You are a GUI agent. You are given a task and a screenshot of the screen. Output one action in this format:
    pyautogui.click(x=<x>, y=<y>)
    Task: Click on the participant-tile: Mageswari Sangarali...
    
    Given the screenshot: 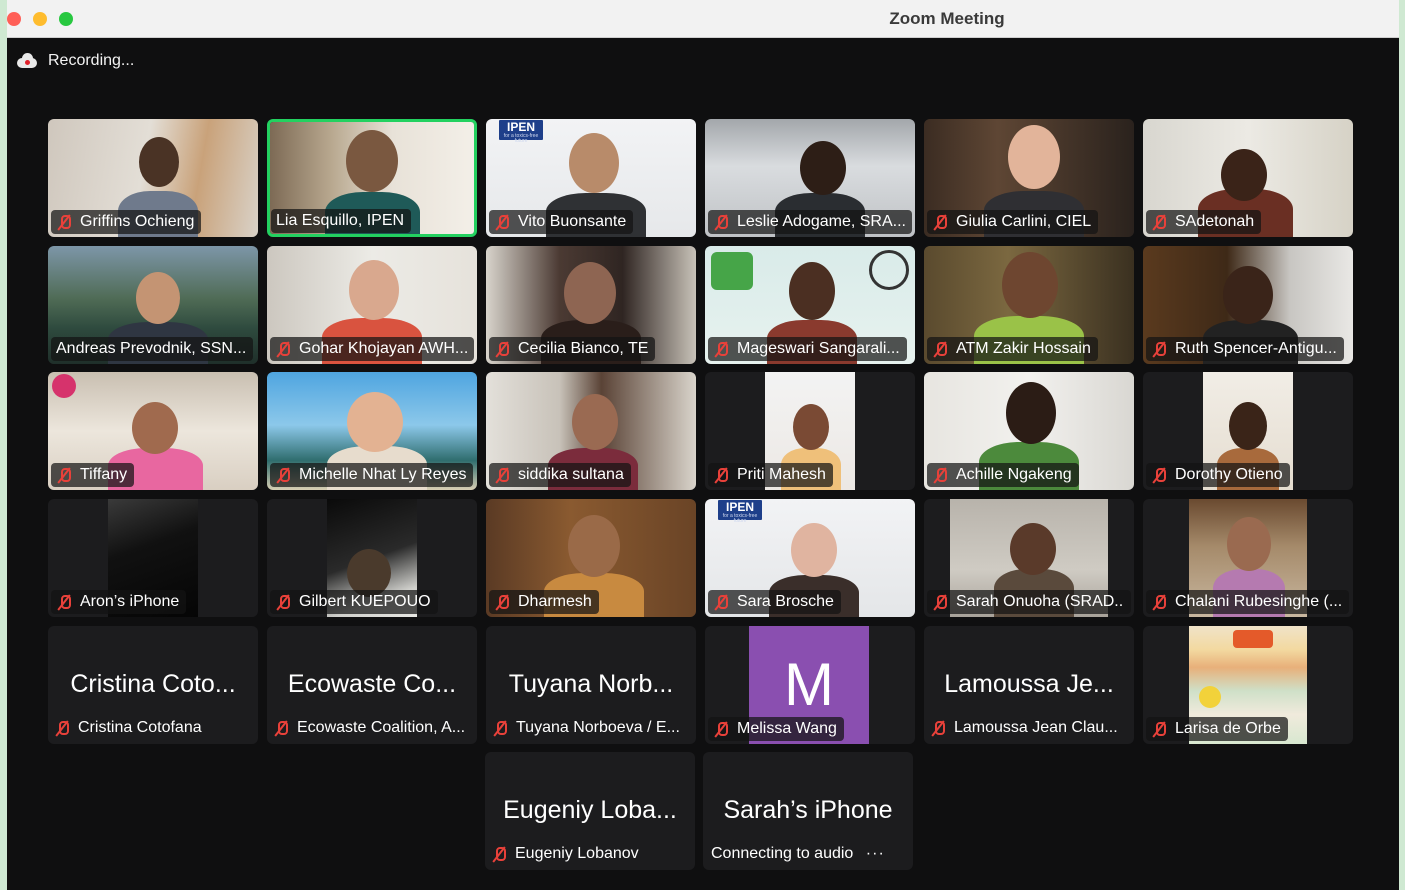 What is the action you would take?
    pyautogui.click(x=810, y=305)
    